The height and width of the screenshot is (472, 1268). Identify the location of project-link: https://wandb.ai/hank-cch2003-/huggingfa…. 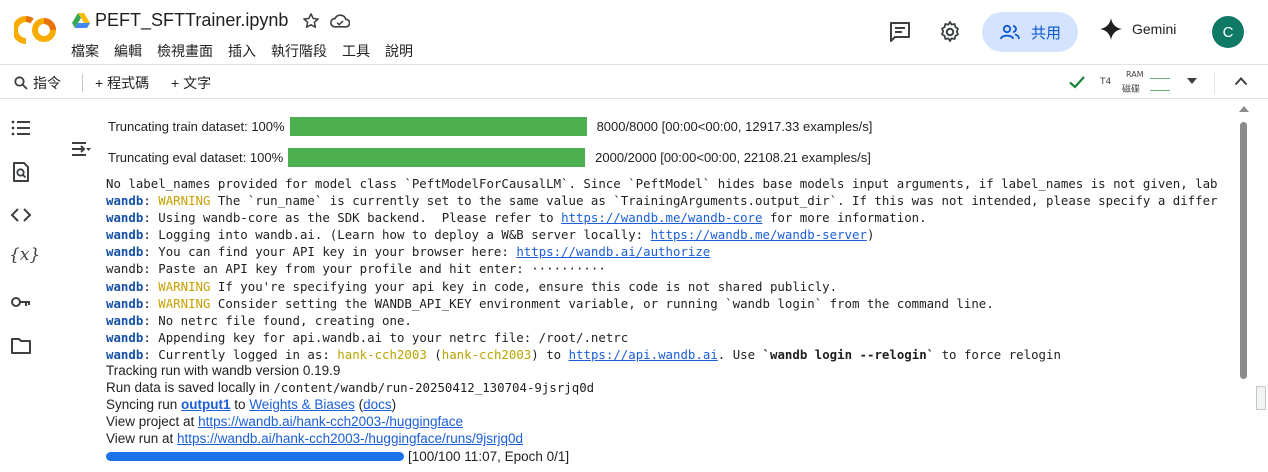
(330, 421).